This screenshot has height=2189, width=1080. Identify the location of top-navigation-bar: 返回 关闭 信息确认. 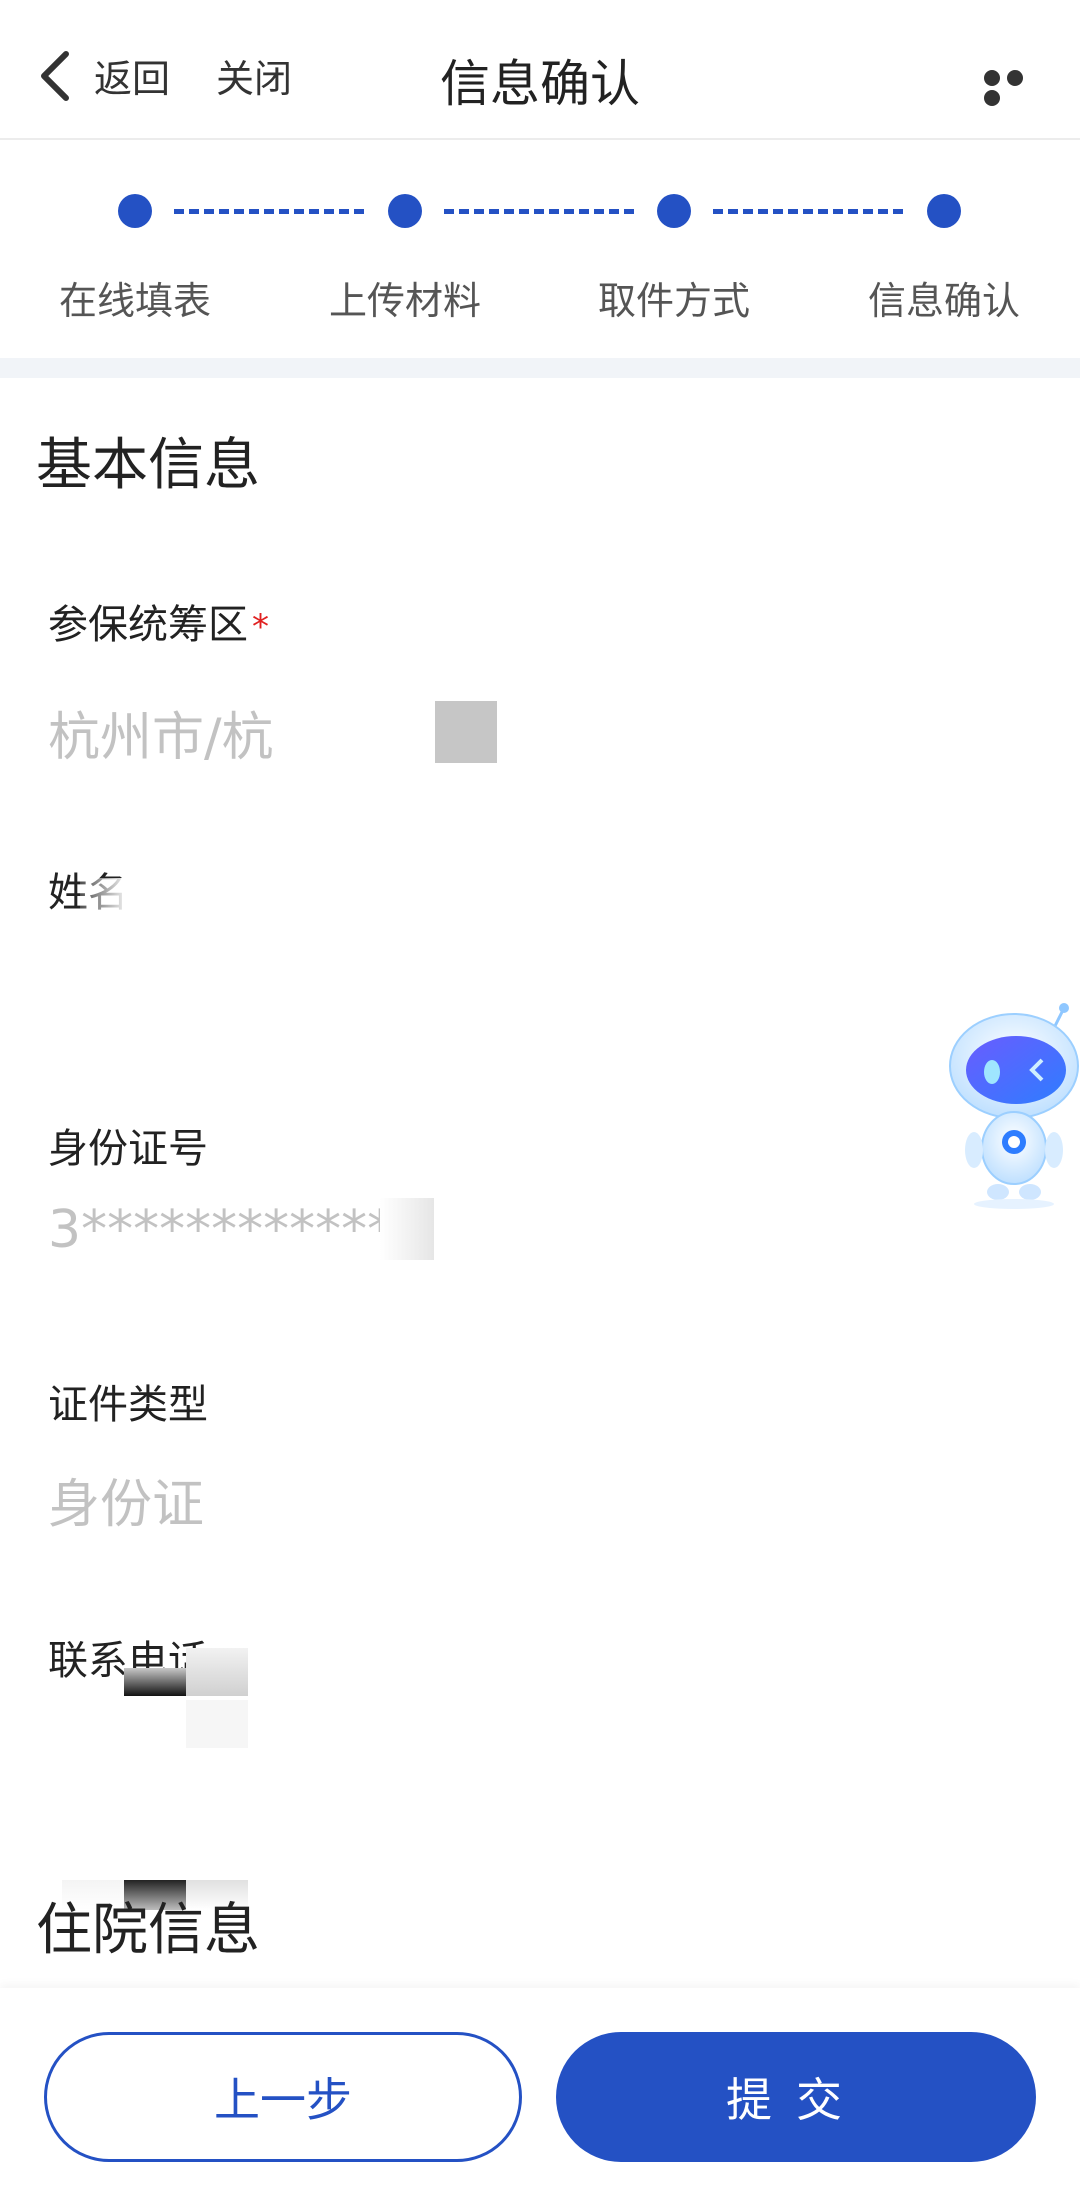
(540, 70).